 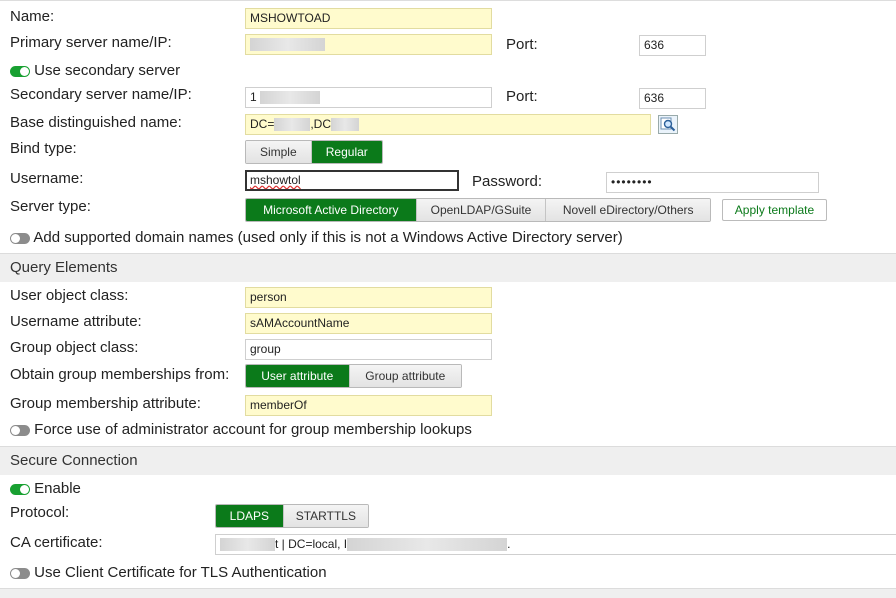 I want to click on protocol-ldaps: LDAPS, so click(x=250, y=516).